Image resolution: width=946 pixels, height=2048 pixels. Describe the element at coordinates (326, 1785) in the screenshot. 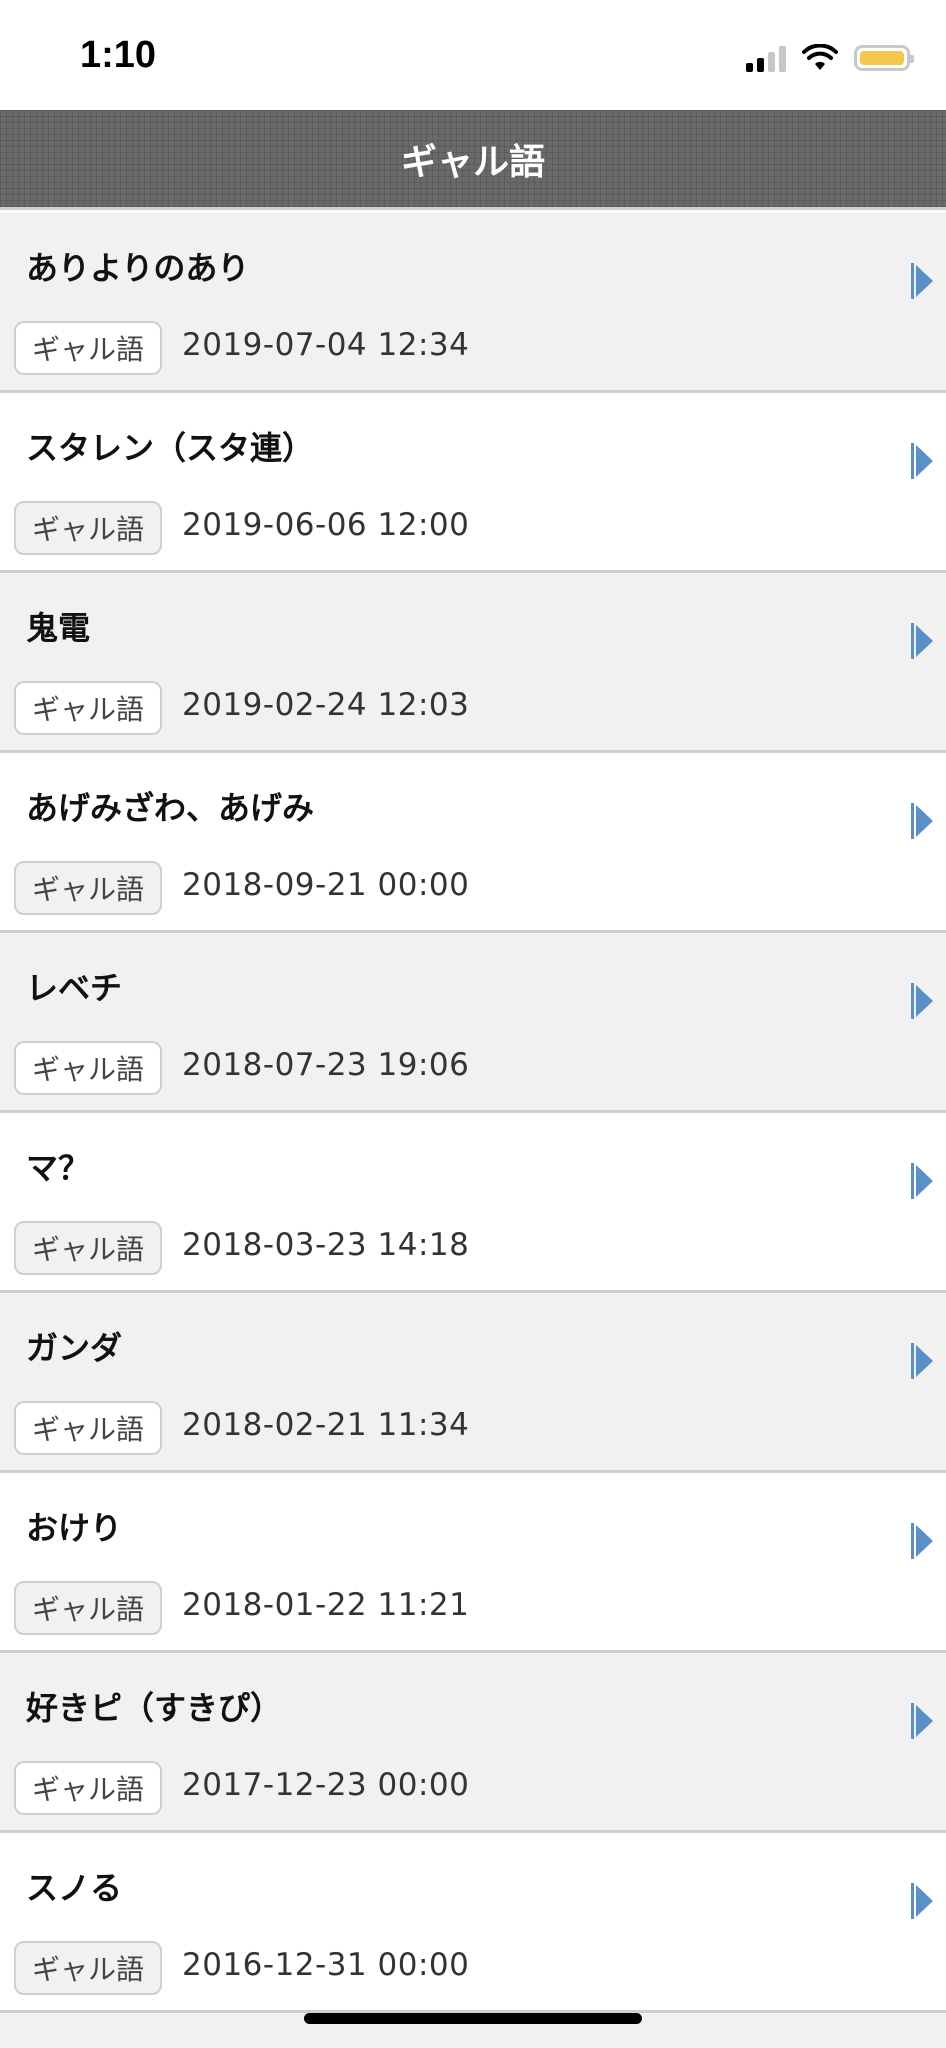

I see `post-date: 2017-12-23 00:00` at that location.